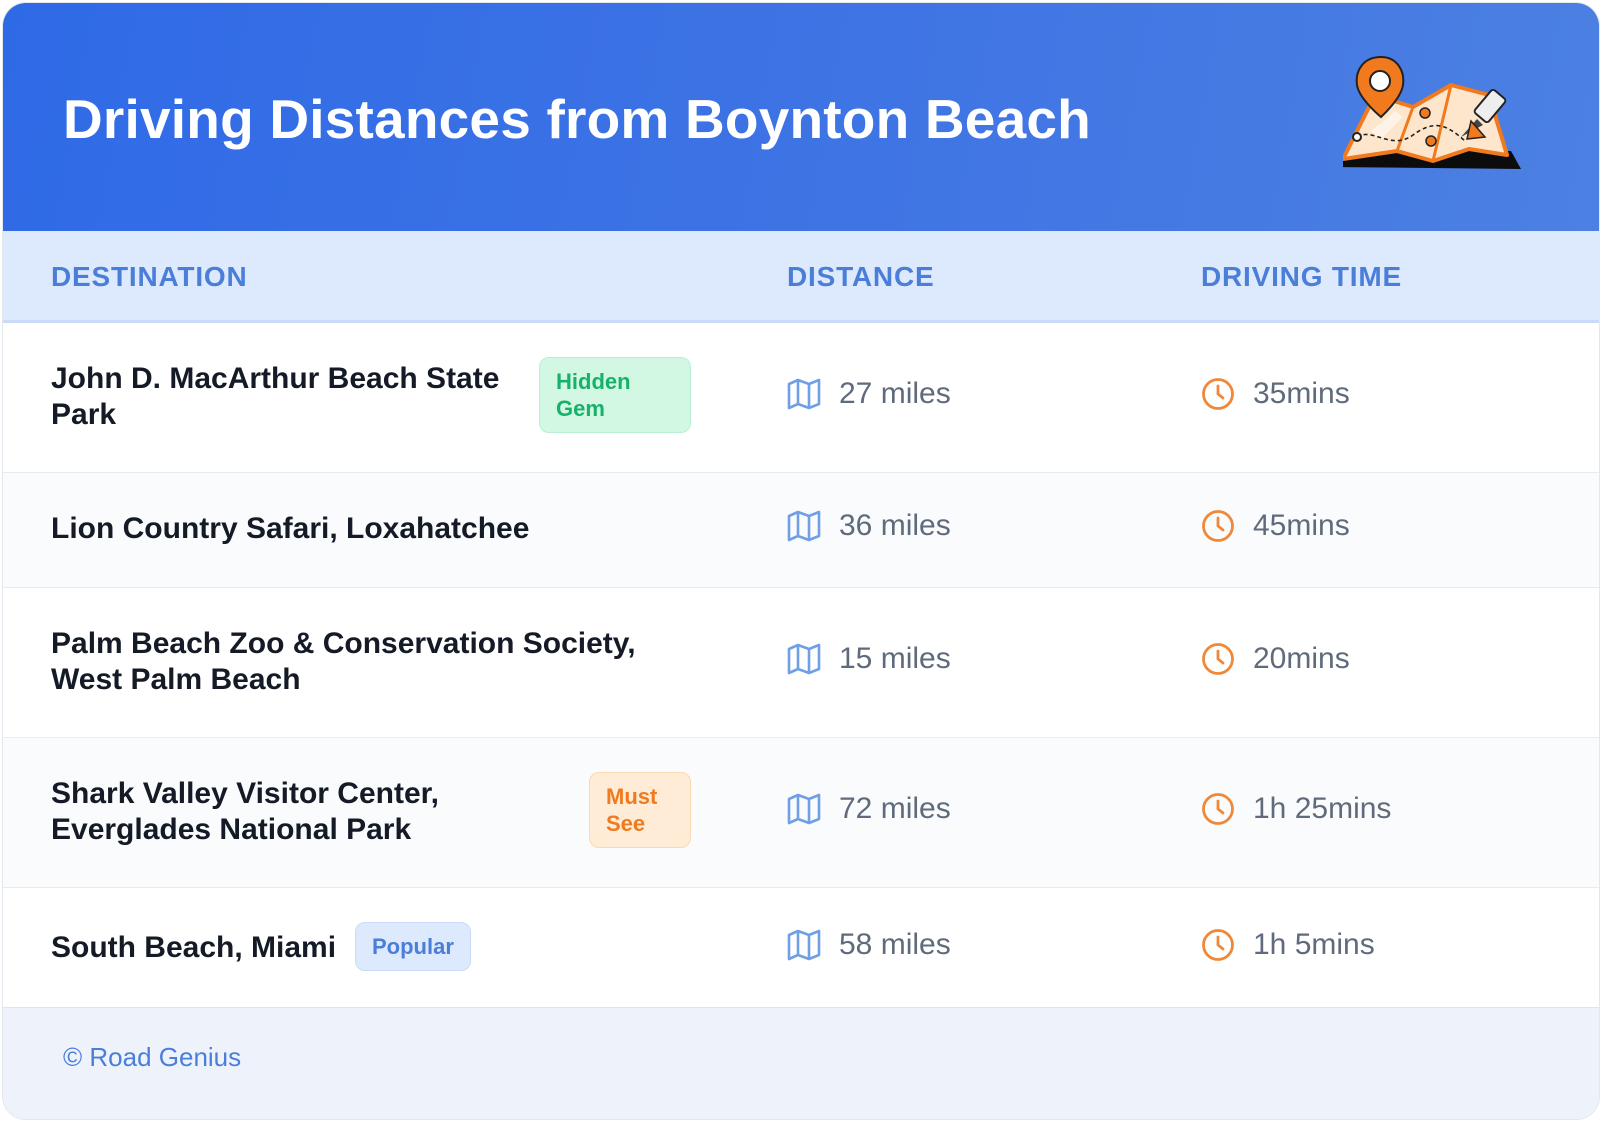  I want to click on time-cell: 35mins, so click(1275, 394).